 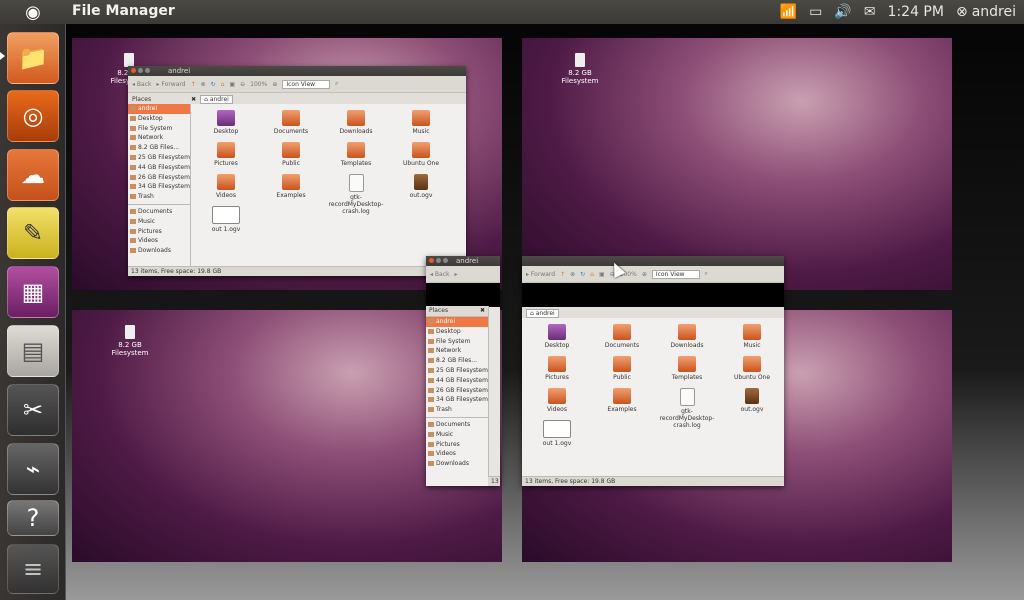 I want to click on file-item: Ubuntu One, so click(x=421, y=154).